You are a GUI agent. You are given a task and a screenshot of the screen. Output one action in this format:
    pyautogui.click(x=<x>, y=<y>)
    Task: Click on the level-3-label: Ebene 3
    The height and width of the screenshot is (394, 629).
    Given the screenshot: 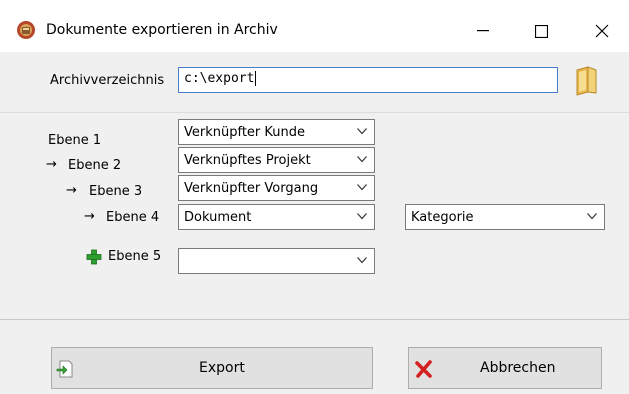 What is the action you would take?
    pyautogui.click(x=116, y=191)
    